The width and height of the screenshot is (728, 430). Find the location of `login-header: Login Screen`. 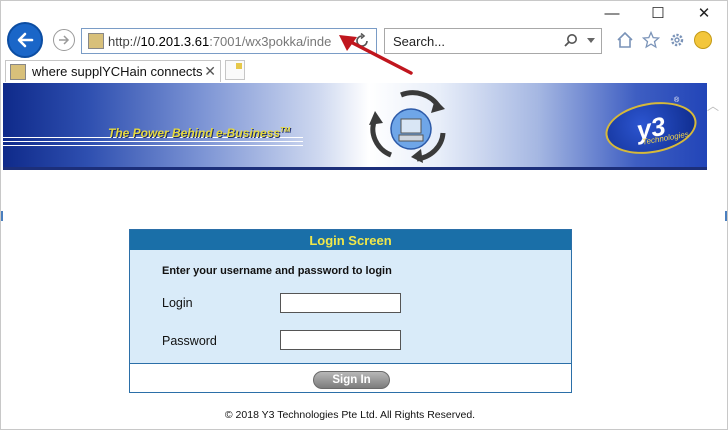

login-header: Login Screen is located at coordinates (350, 240).